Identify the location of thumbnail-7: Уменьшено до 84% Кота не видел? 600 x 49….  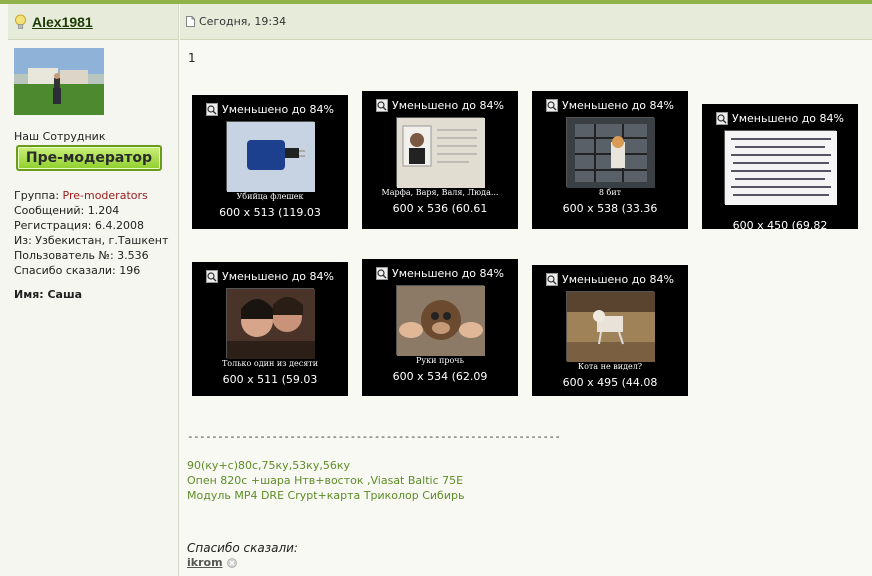
(610, 330).